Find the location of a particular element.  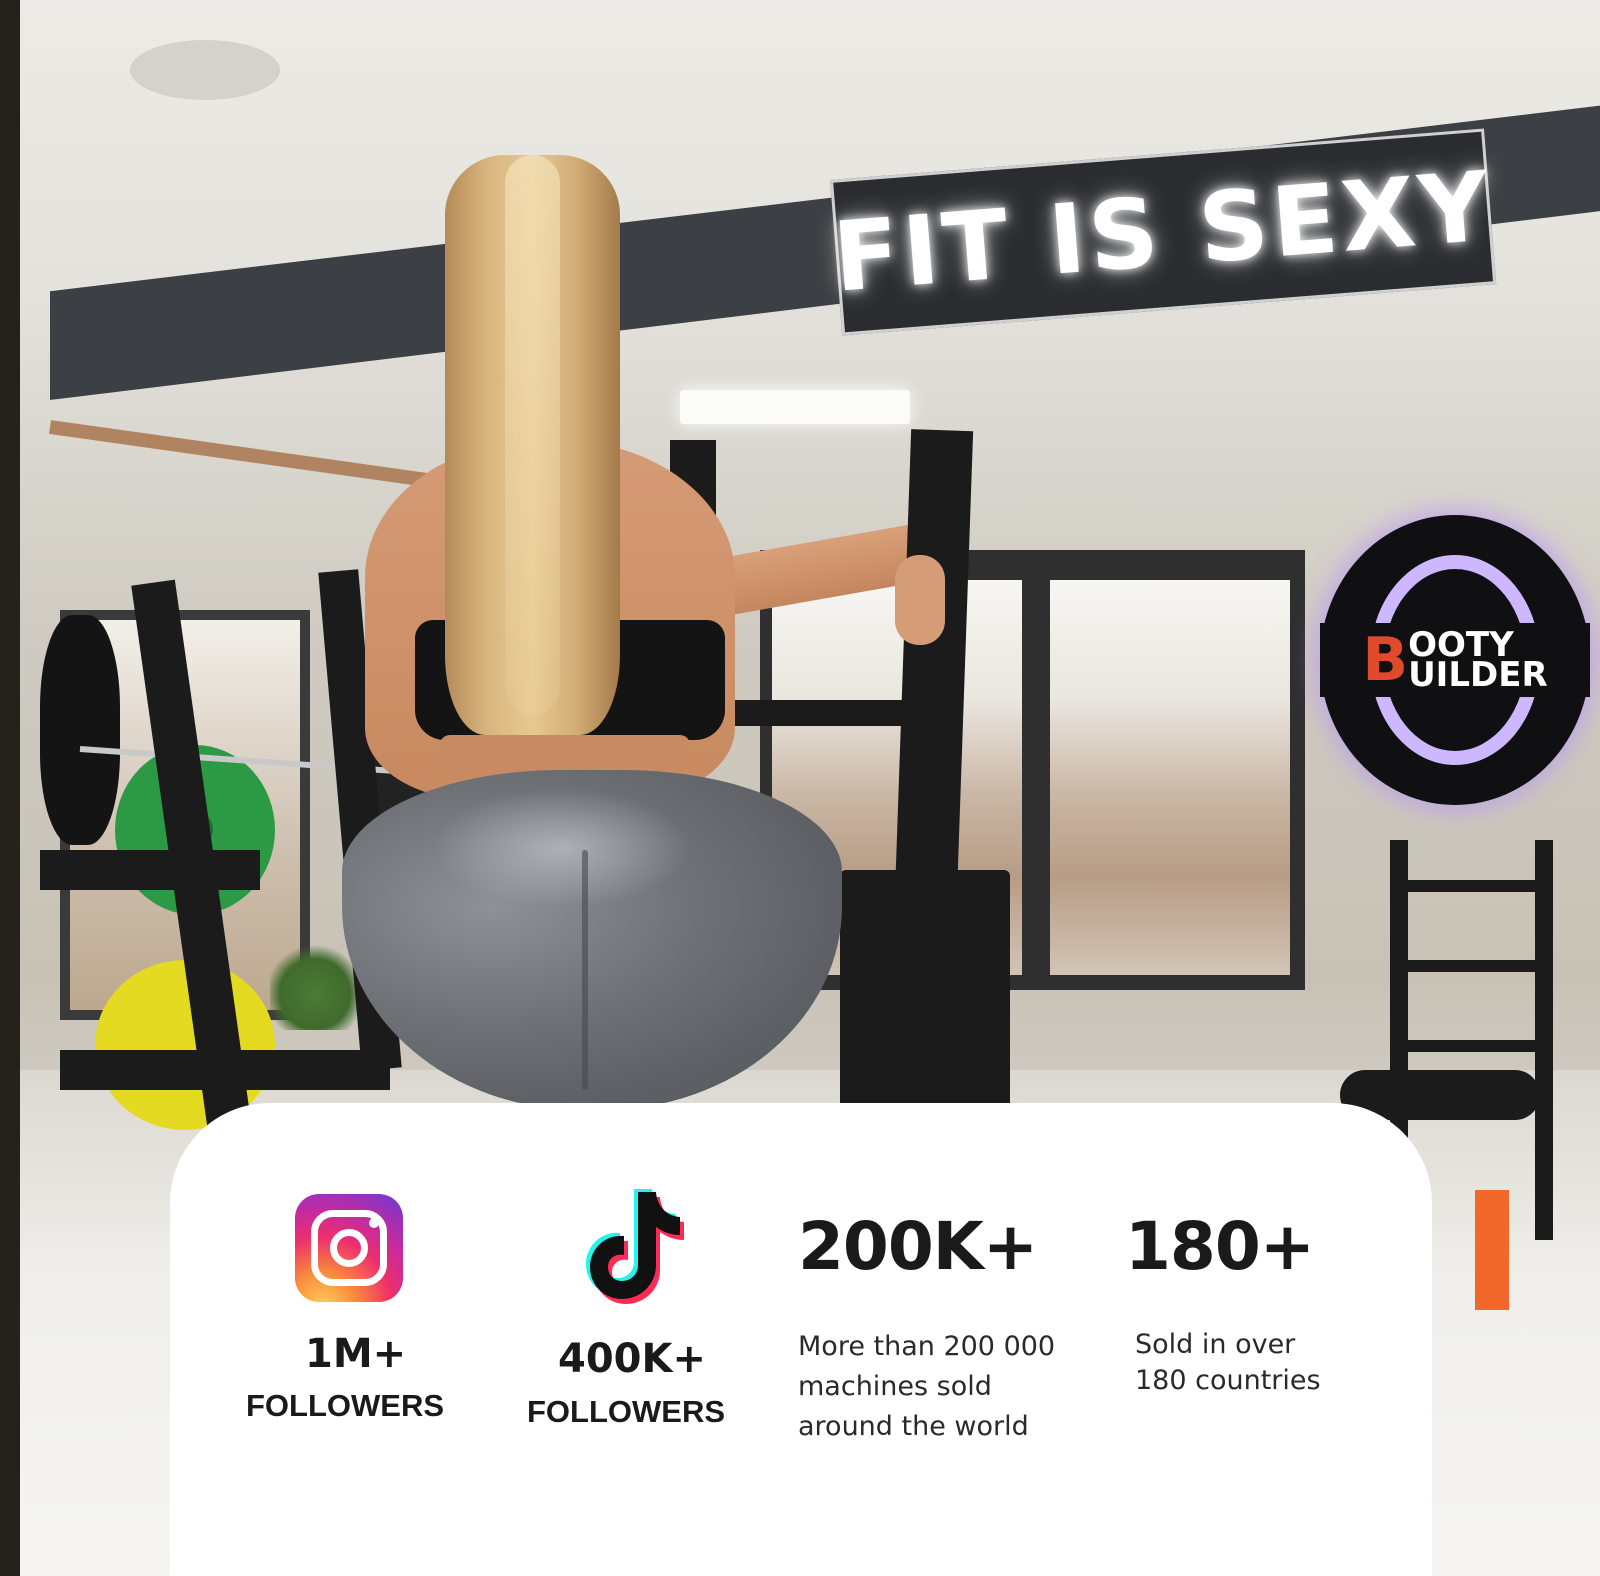

tiktok-followers-count: 400K+ is located at coordinates (632, 1359).